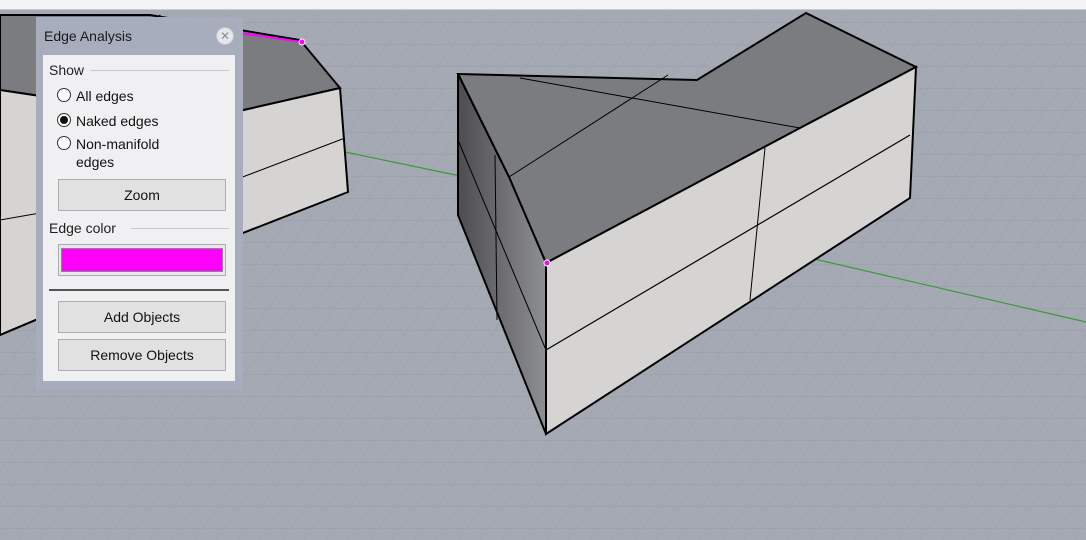 The height and width of the screenshot is (540, 1086). I want to click on radio-naked-edges: Naked edges, so click(108, 121).